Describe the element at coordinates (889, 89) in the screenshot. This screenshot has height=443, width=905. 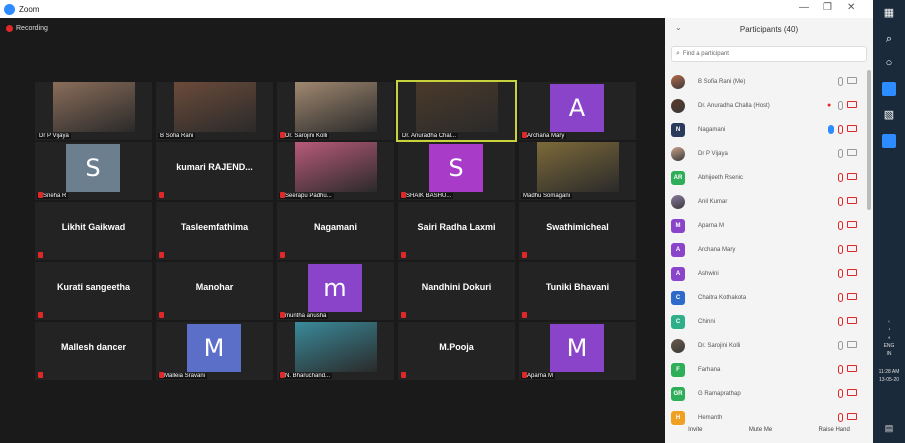
I see `mail-app-icon` at that location.